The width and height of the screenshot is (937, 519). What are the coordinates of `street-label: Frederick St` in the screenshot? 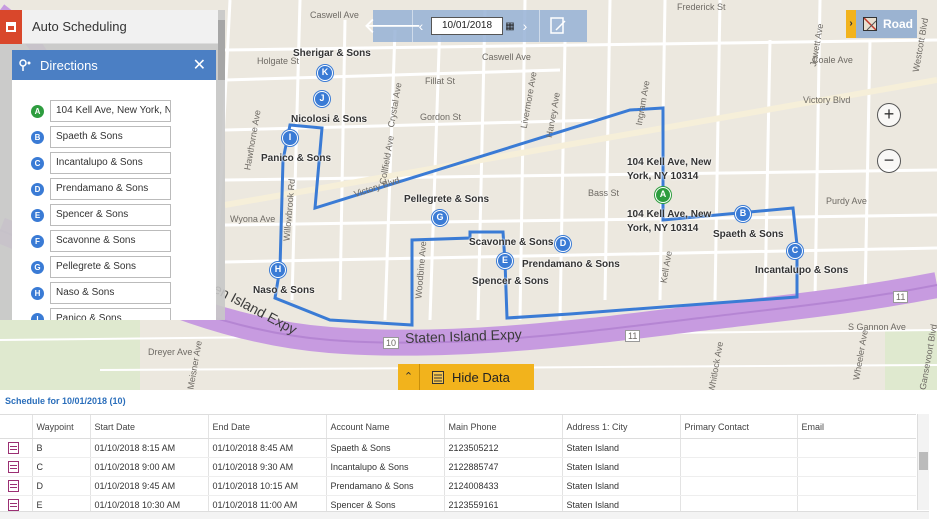 It's located at (701, 7).